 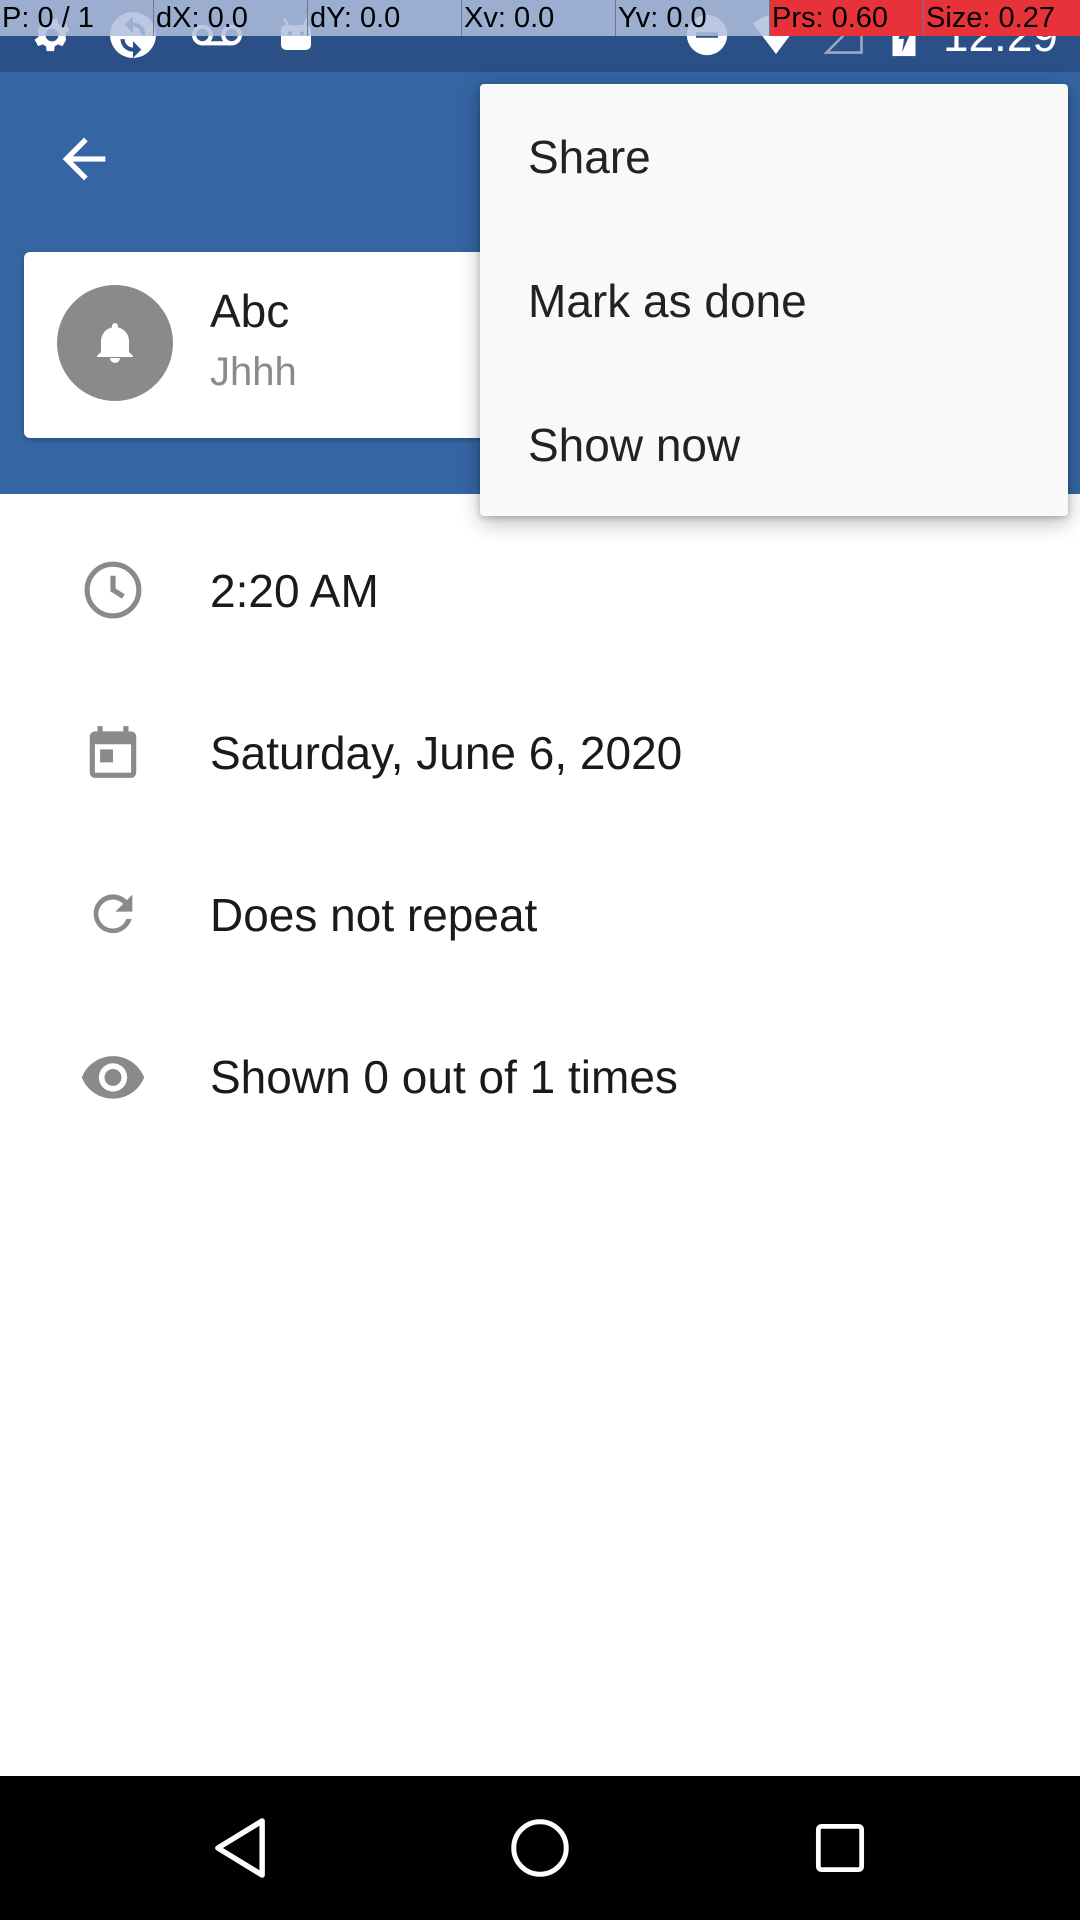 I want to click on back-triangle-icon, so click(x=240, y=1848).